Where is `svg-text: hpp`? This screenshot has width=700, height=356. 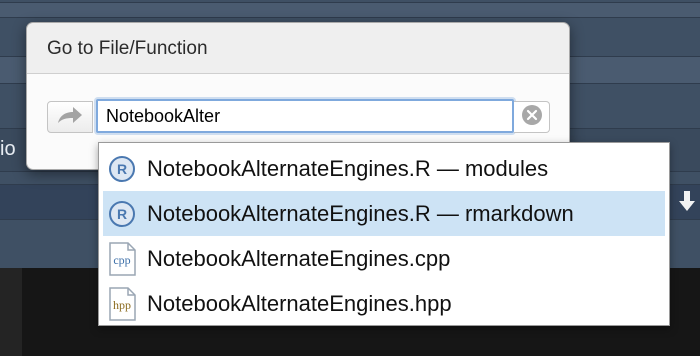 svg-text: hpp is located at coordinates (122, 305).